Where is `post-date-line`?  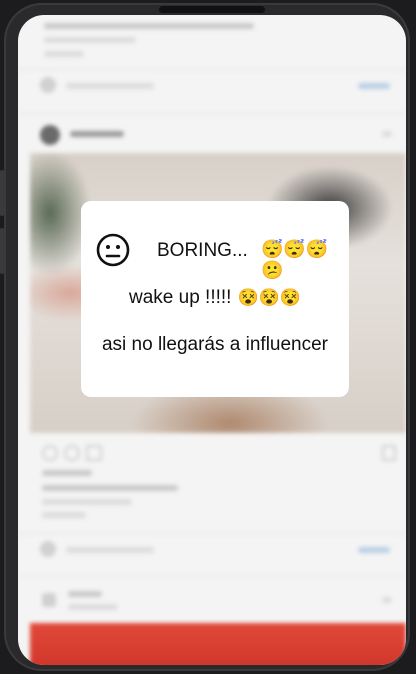
post-date-line is located at coordinates (64, 515).